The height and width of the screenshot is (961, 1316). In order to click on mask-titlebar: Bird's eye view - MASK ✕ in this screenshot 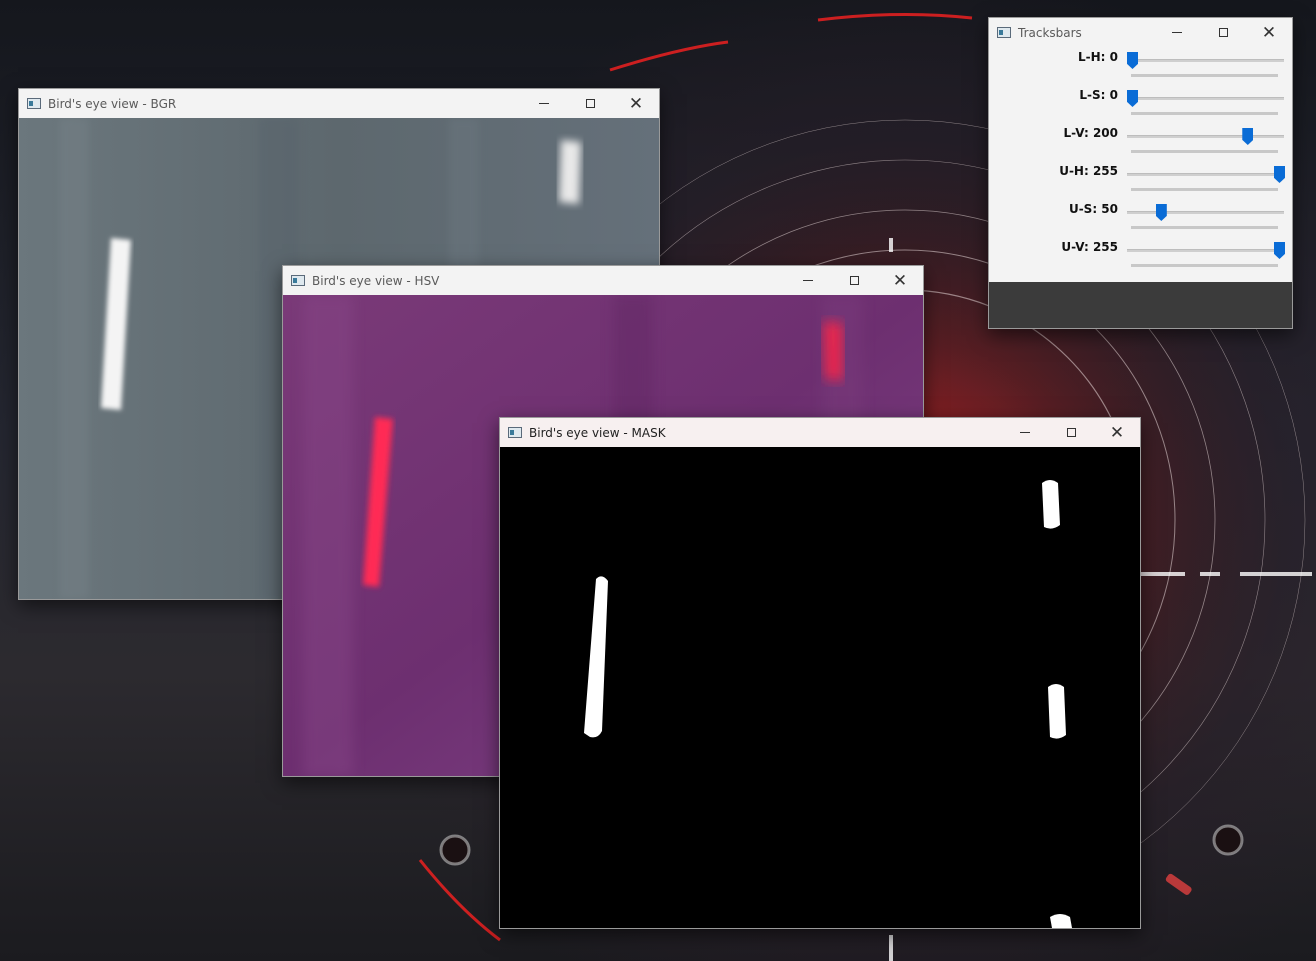, I will do `click(820, 432)`.